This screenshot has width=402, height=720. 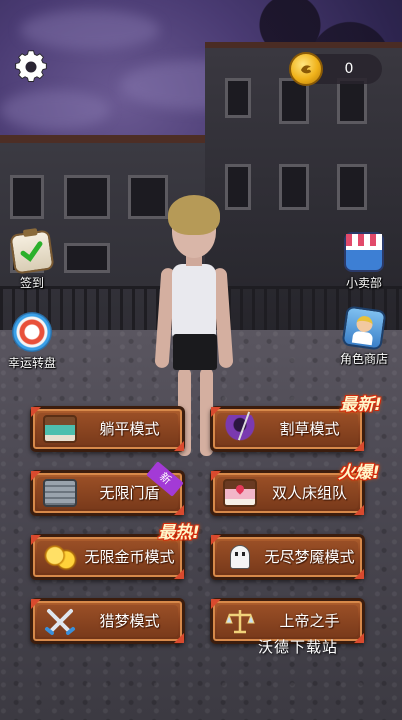 I want to click on shop-stall-button: 小卖部, so click(x=364, y=261).